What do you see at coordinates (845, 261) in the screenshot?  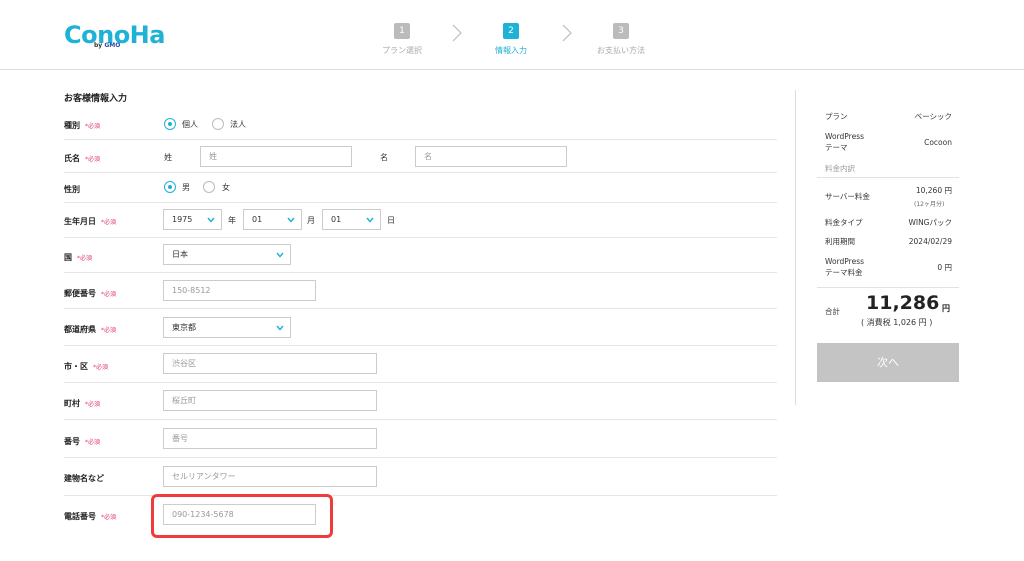 I see `theme-fee-line1: WordPress` at bounding box center [845, 261].